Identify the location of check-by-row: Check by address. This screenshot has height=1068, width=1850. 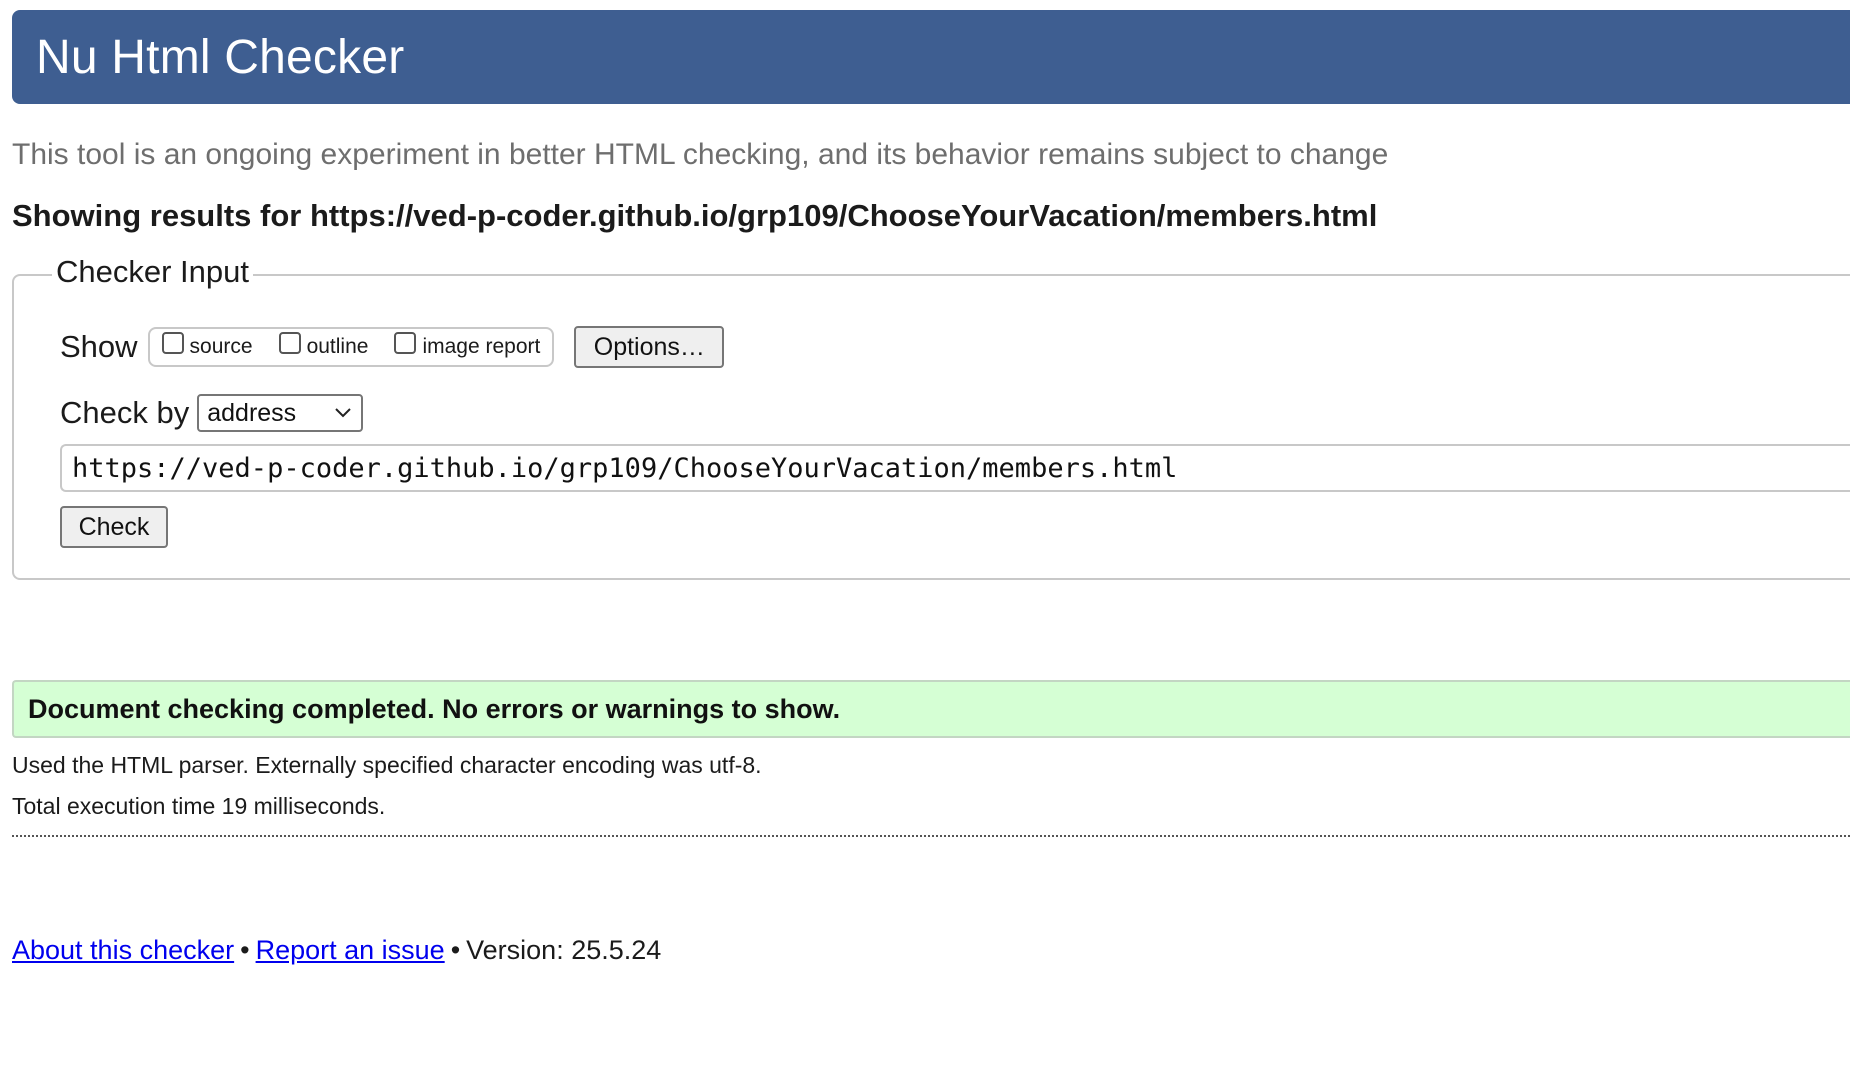
(212, 413).